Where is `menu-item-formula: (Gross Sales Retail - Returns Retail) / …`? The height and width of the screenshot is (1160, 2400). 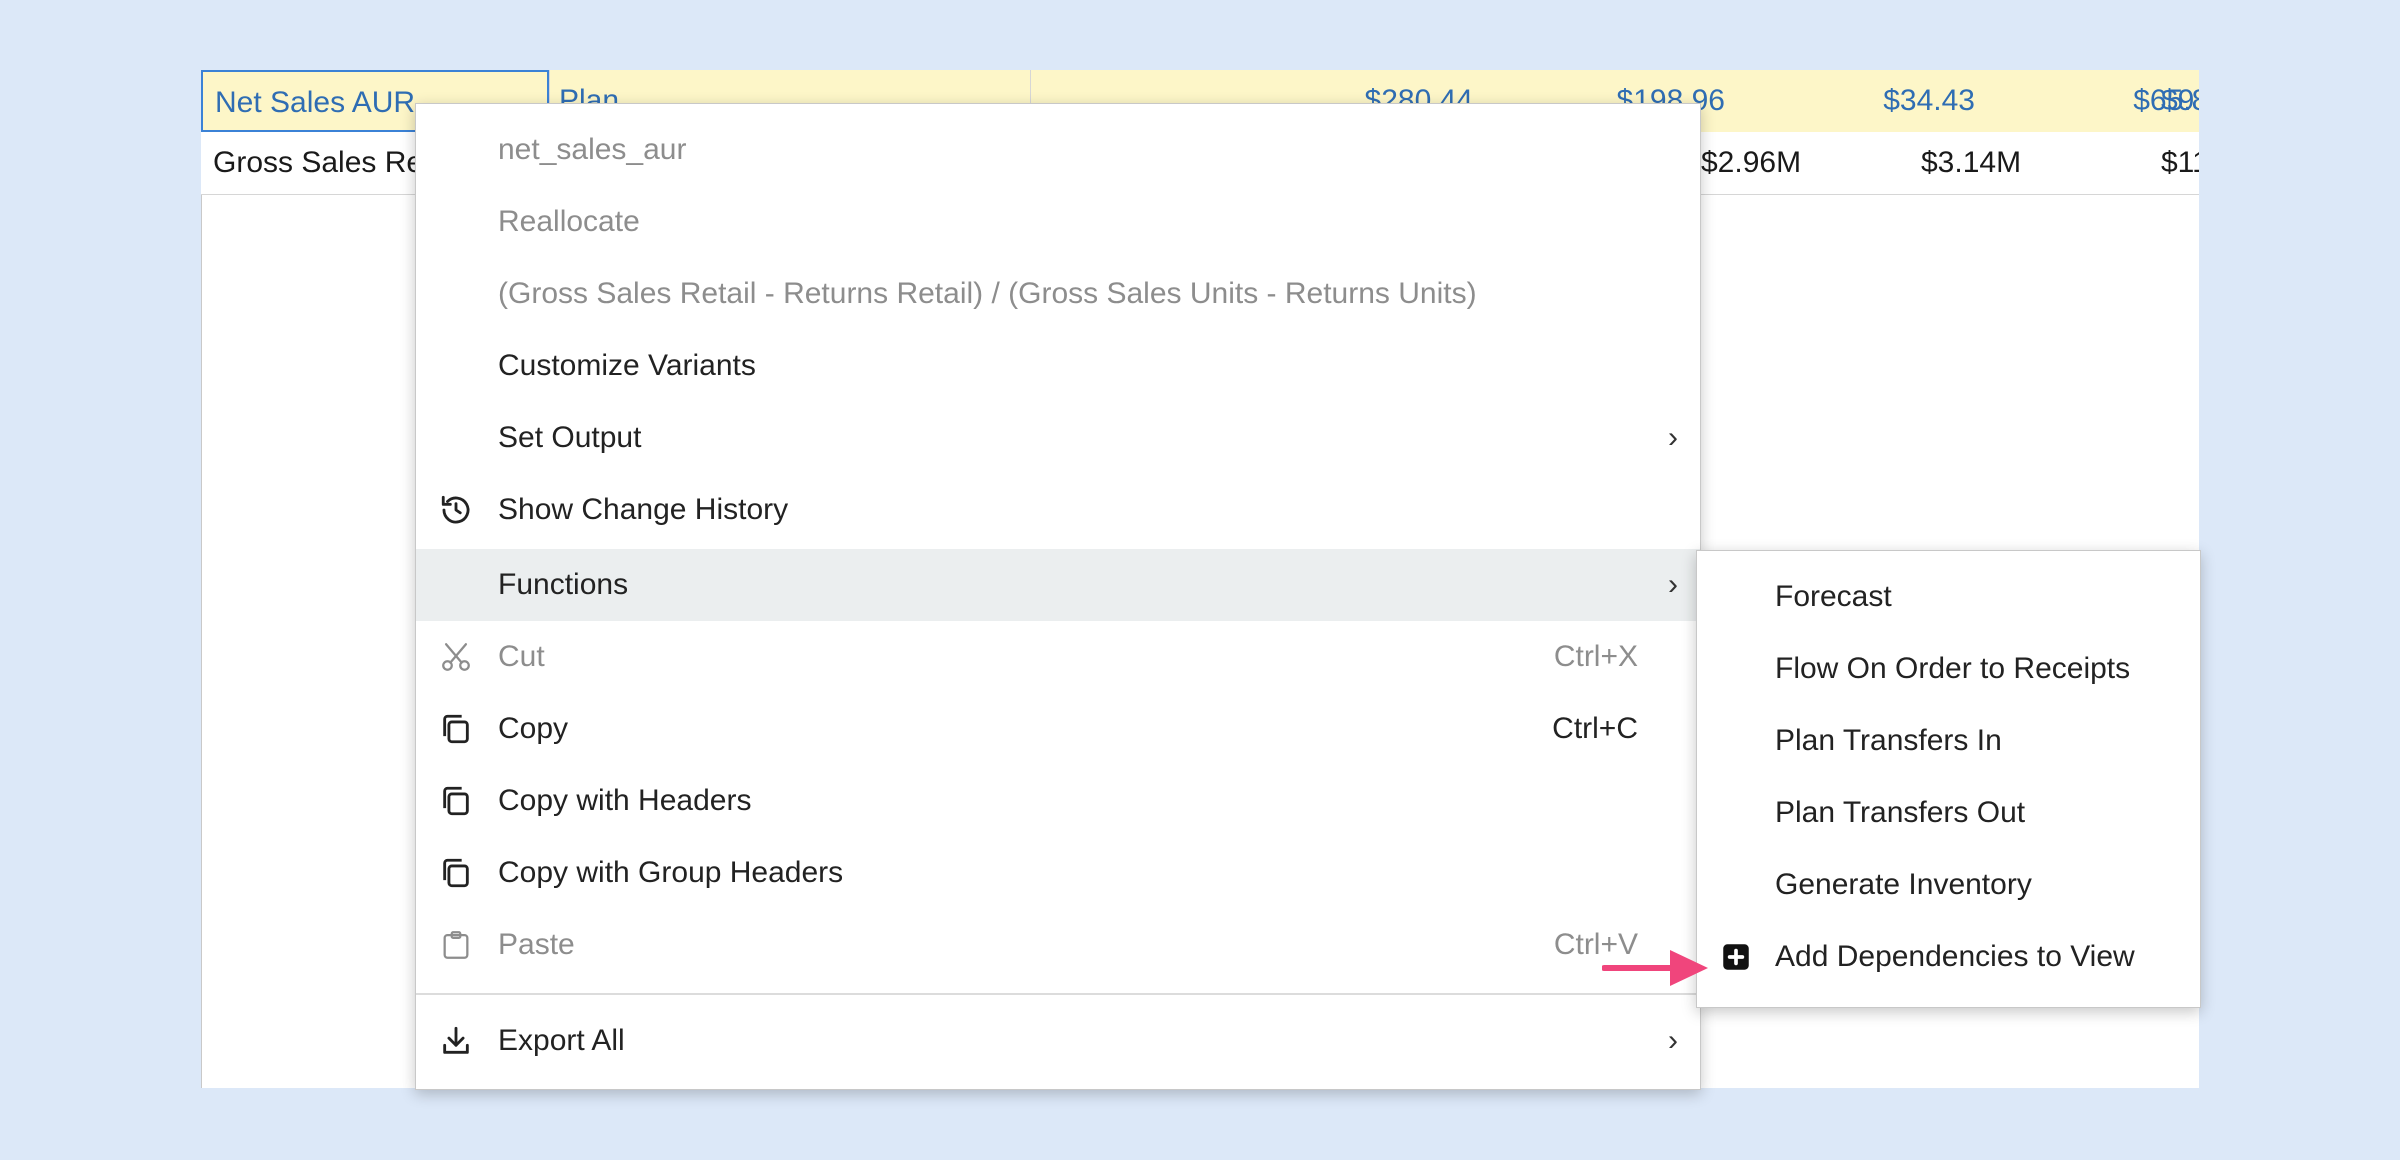
menu-item-formula: (Gross Sales Retail - Returns Retail) / … is located at coordinates (1058, 294).